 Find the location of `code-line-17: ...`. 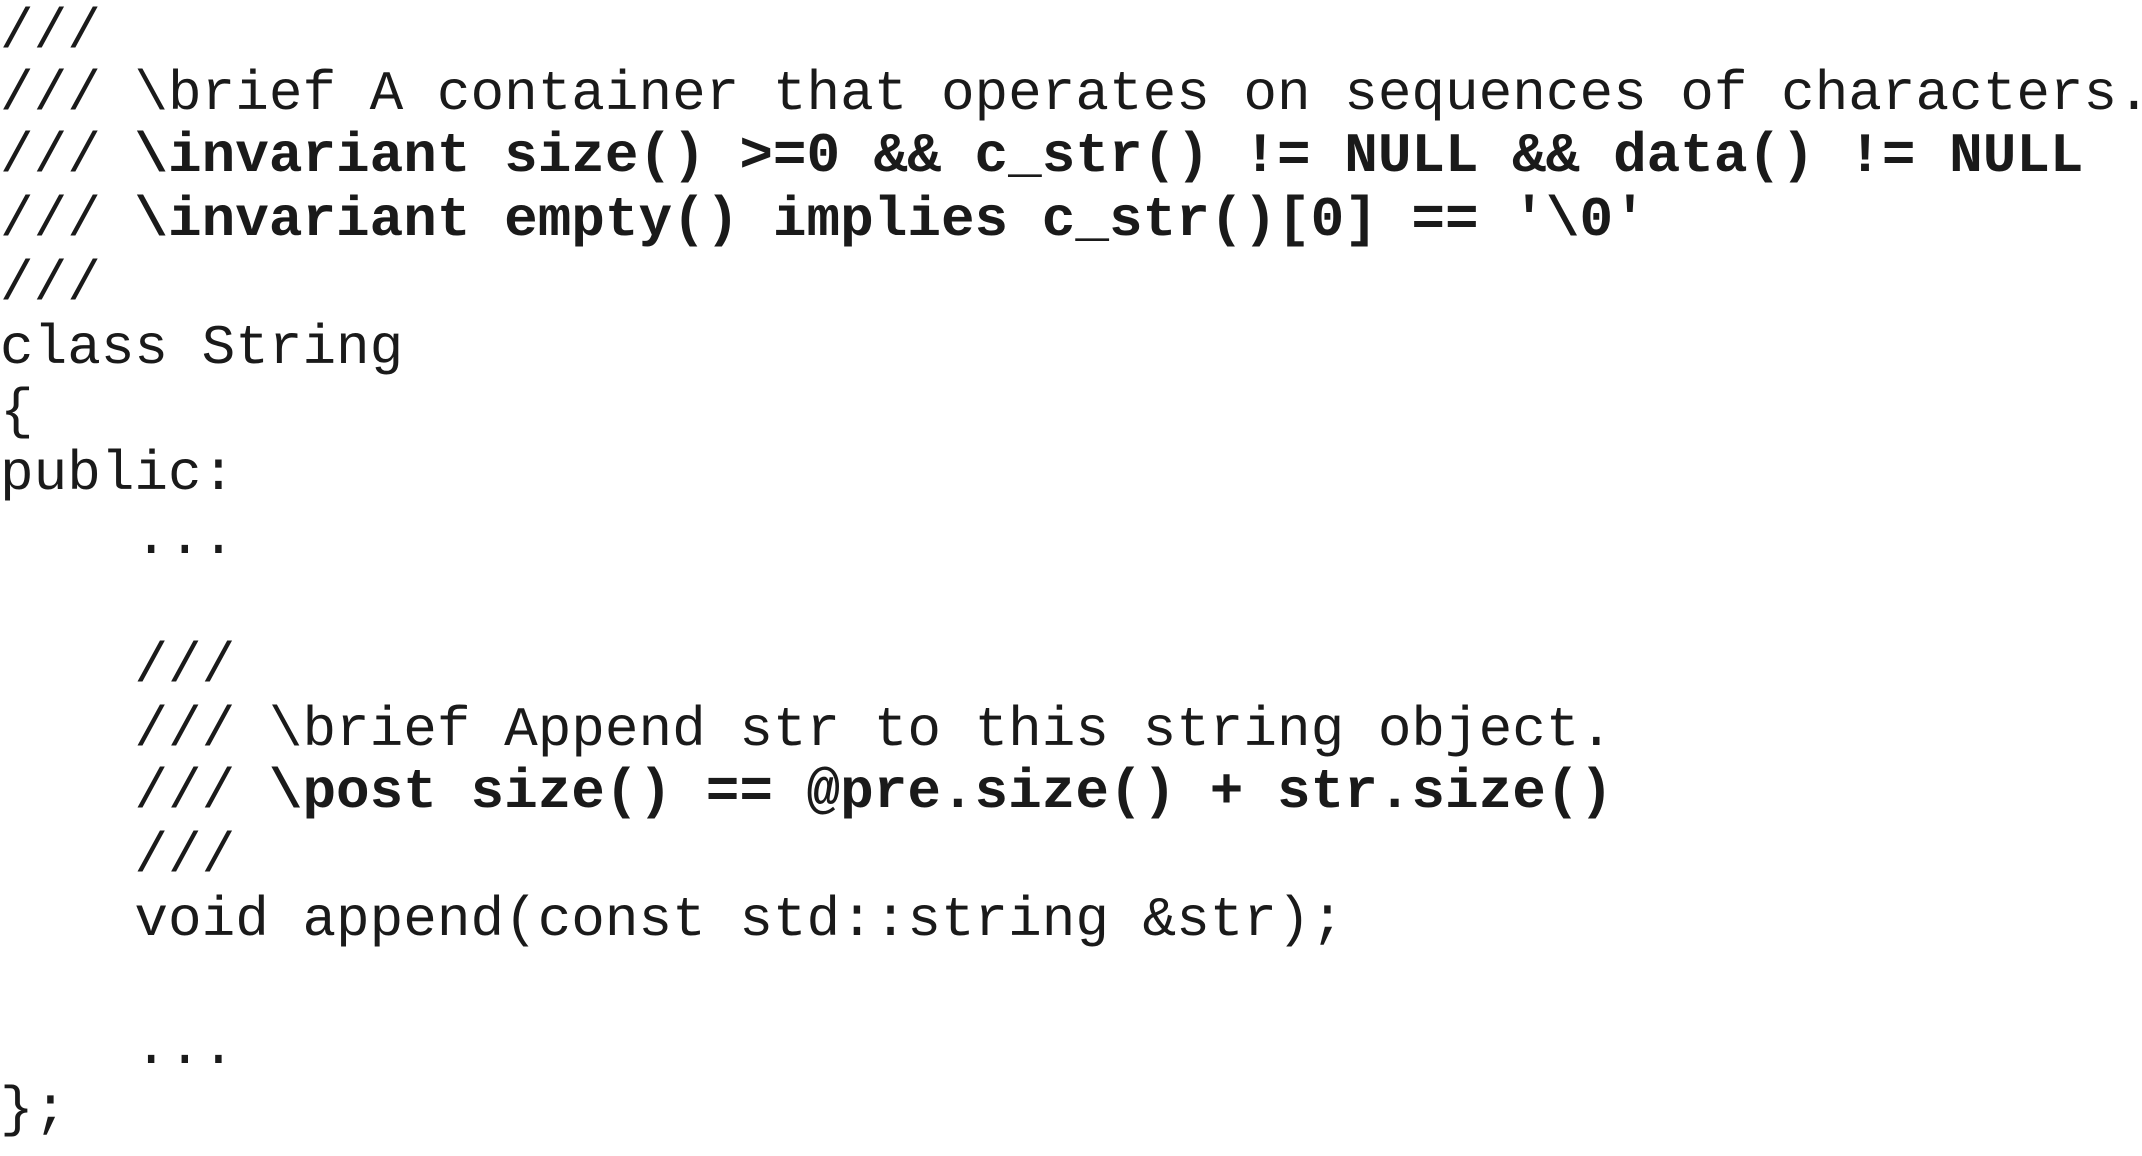

code-line-17: ... is located at coordinates (117, 1048).